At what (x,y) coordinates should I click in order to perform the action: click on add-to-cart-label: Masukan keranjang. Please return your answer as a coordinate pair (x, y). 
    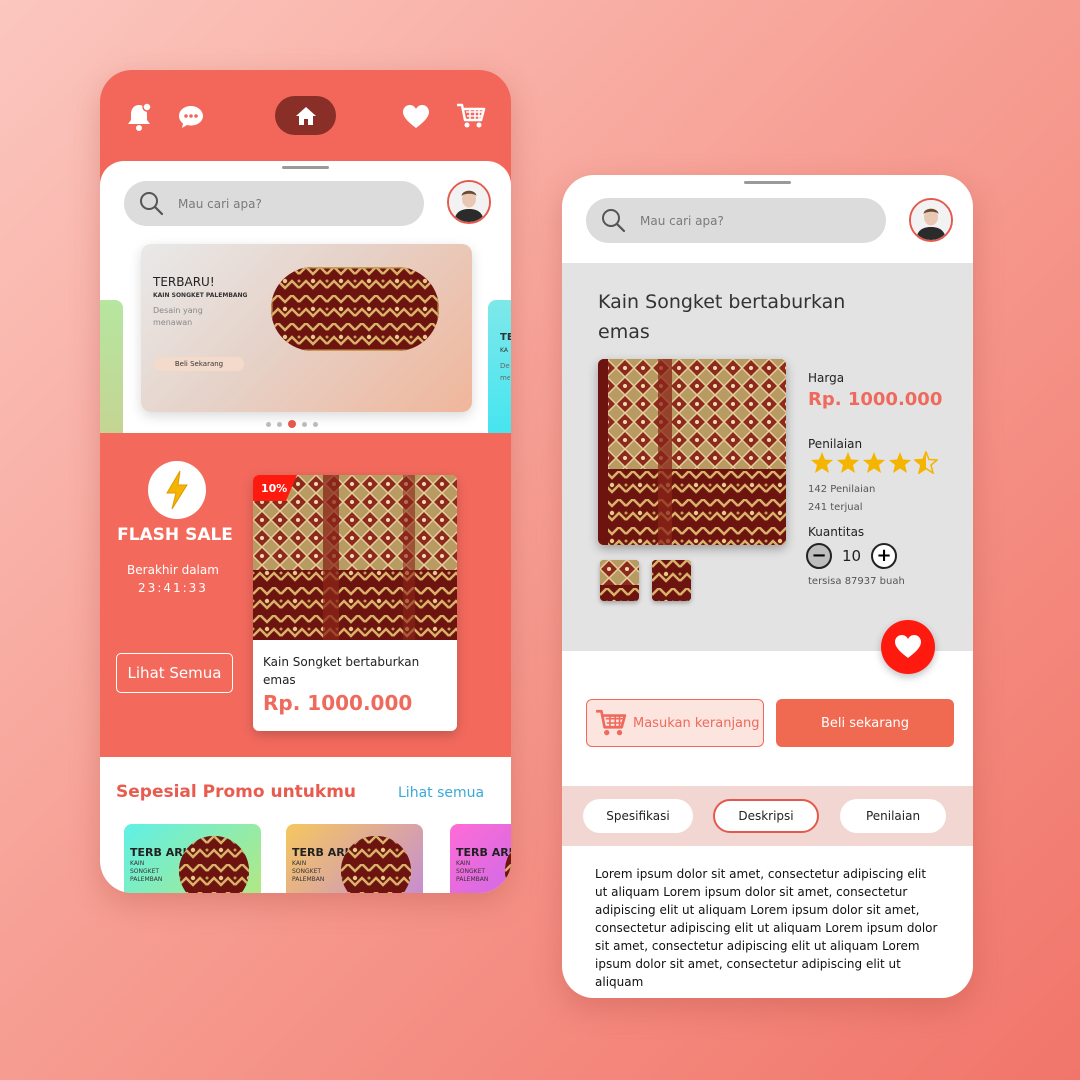
    Looking at the image, I should click on (696, 723).